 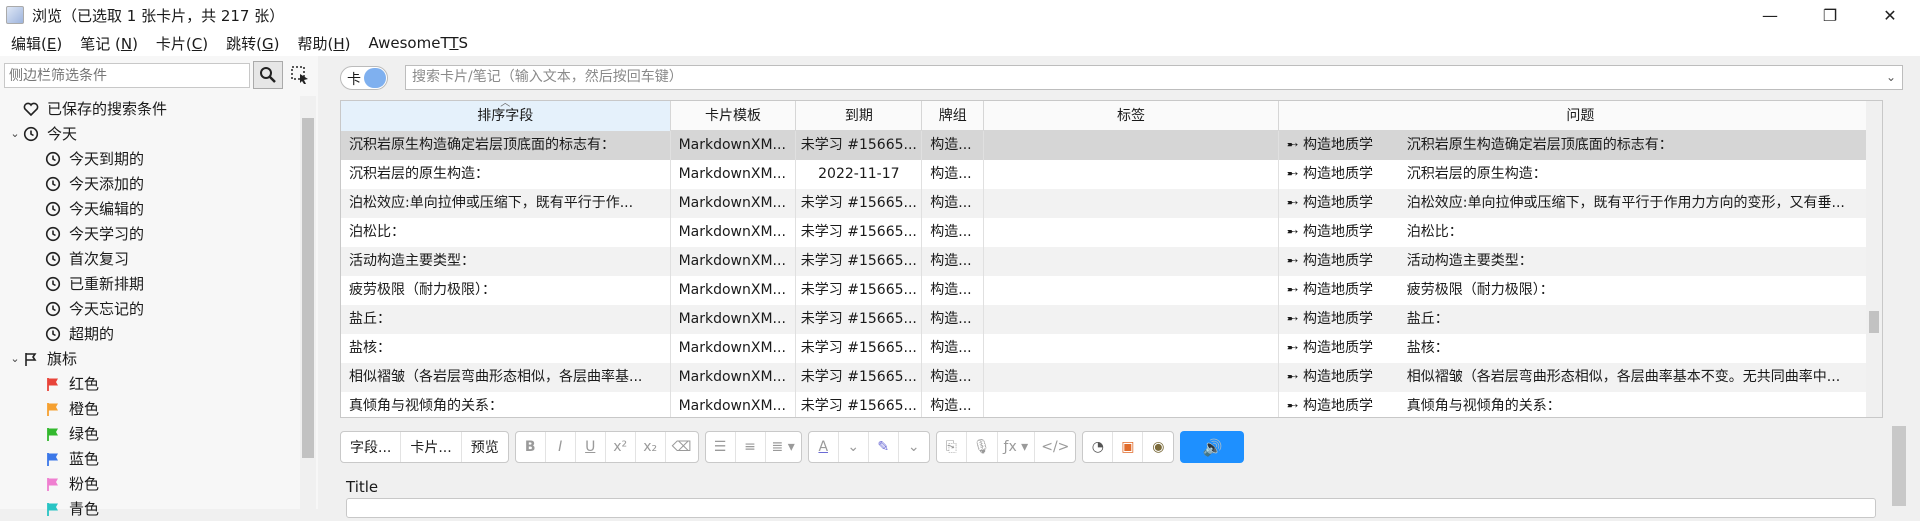 What do you see at coordinates (982, 447) in the screenshot?
I see `microphone-icon: 🎙` at bounding box center [982, 447].